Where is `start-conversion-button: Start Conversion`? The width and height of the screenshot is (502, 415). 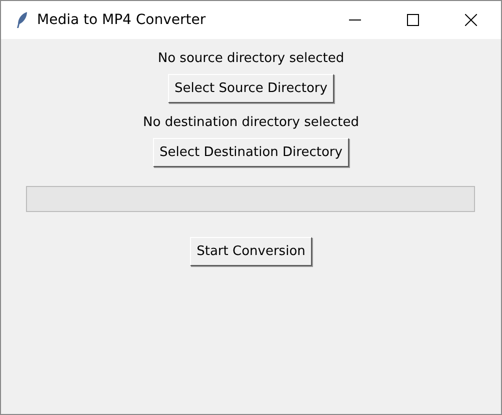 start-conversion-button: Start Conversion is located at coordinates (251, 251).